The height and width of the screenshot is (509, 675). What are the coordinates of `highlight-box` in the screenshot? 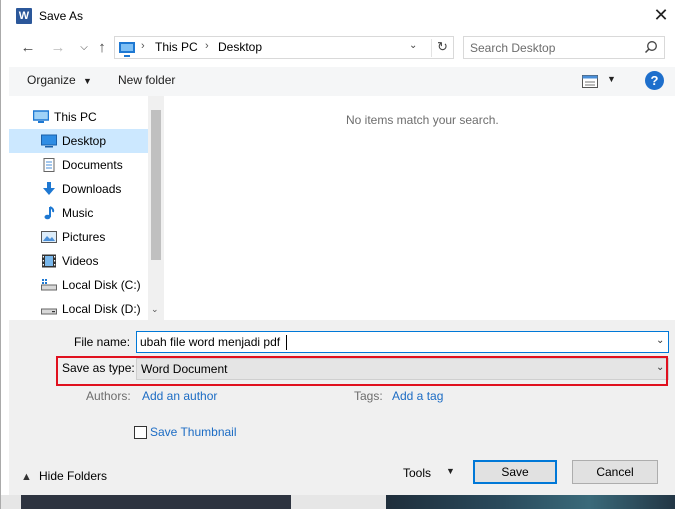 It's located at (362, 371).